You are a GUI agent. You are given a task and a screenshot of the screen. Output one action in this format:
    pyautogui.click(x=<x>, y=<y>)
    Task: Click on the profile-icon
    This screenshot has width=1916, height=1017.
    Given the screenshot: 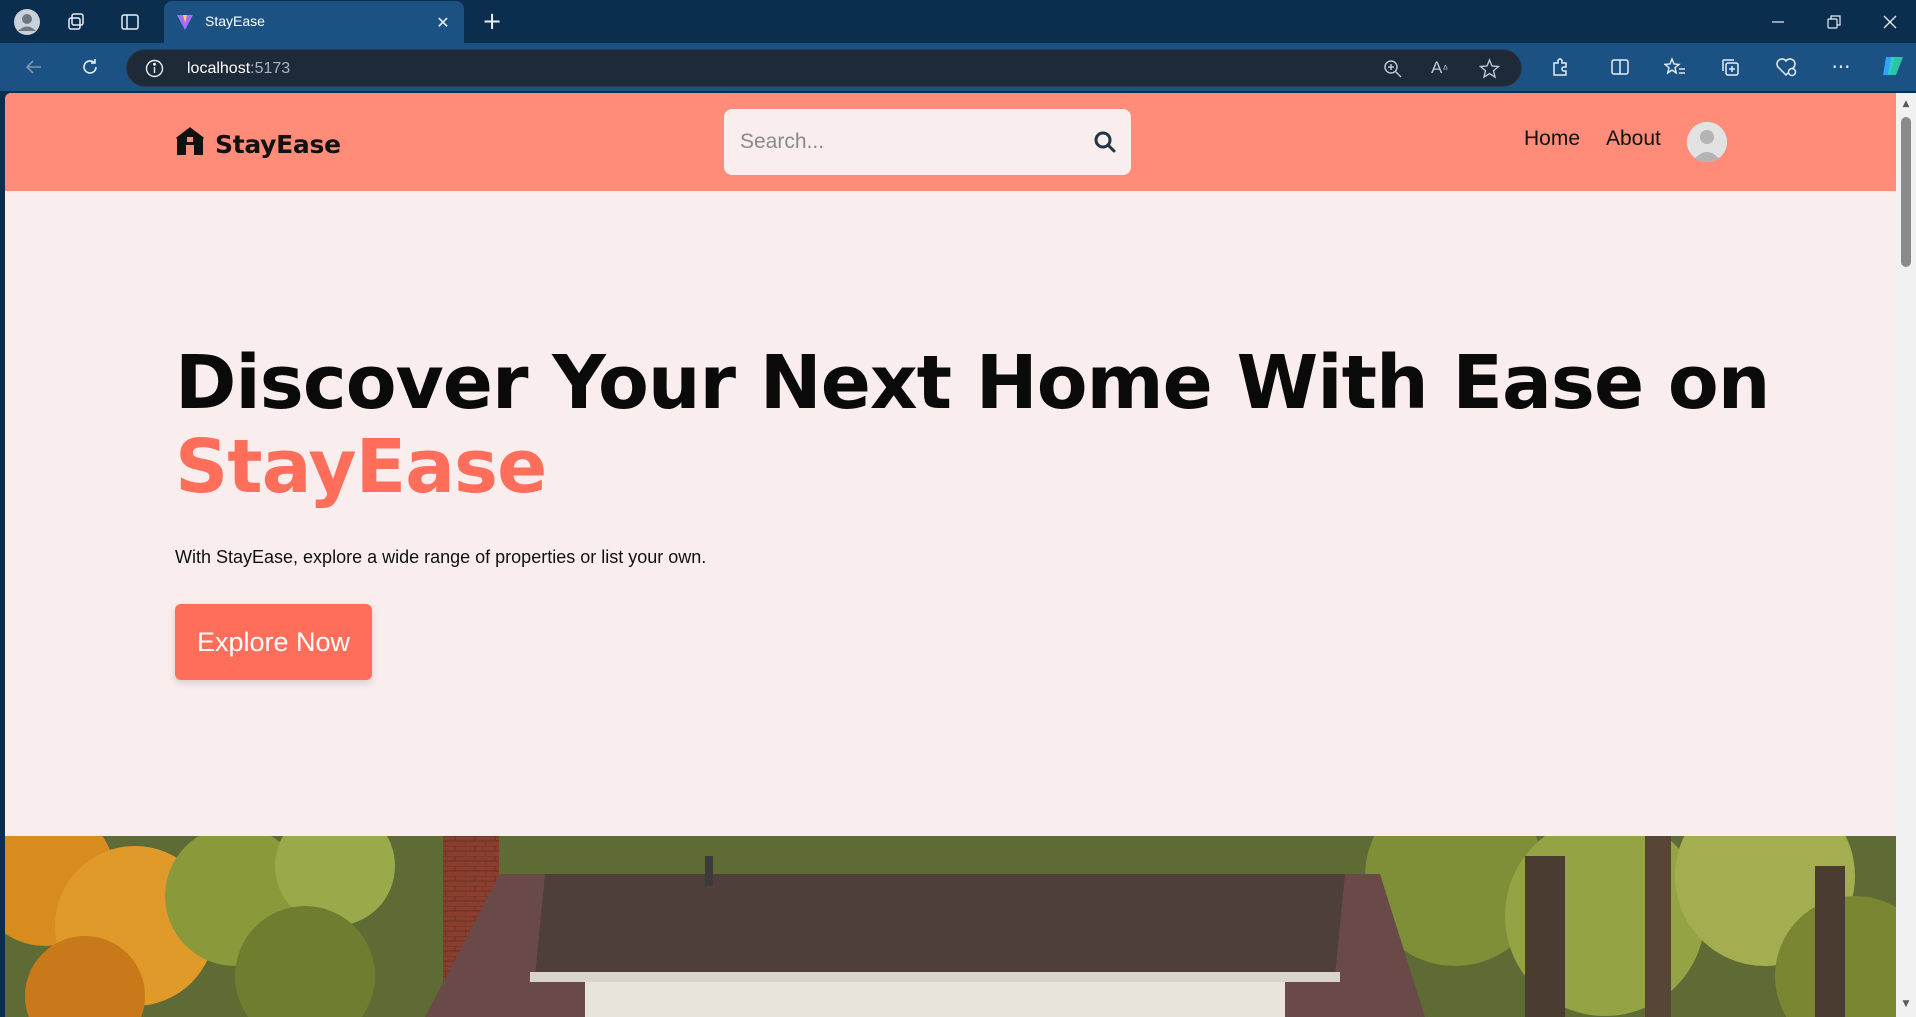 What is the action you would take?
    pyautogui.click(x=27, y=22)
    